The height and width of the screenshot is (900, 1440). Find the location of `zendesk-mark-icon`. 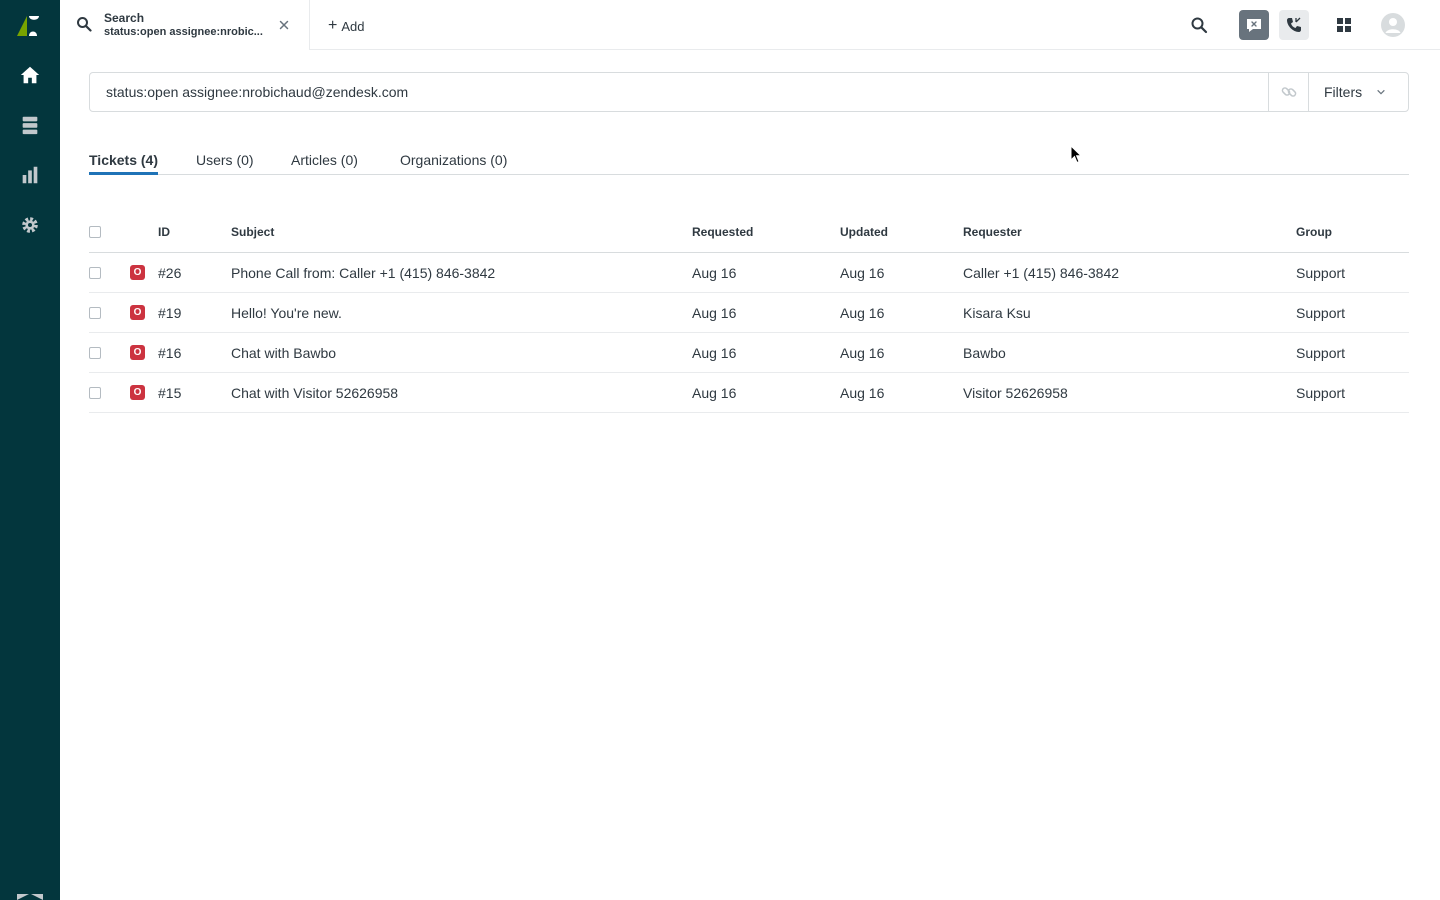

zendesk-mark-icon is located at coordinates (30, 897).